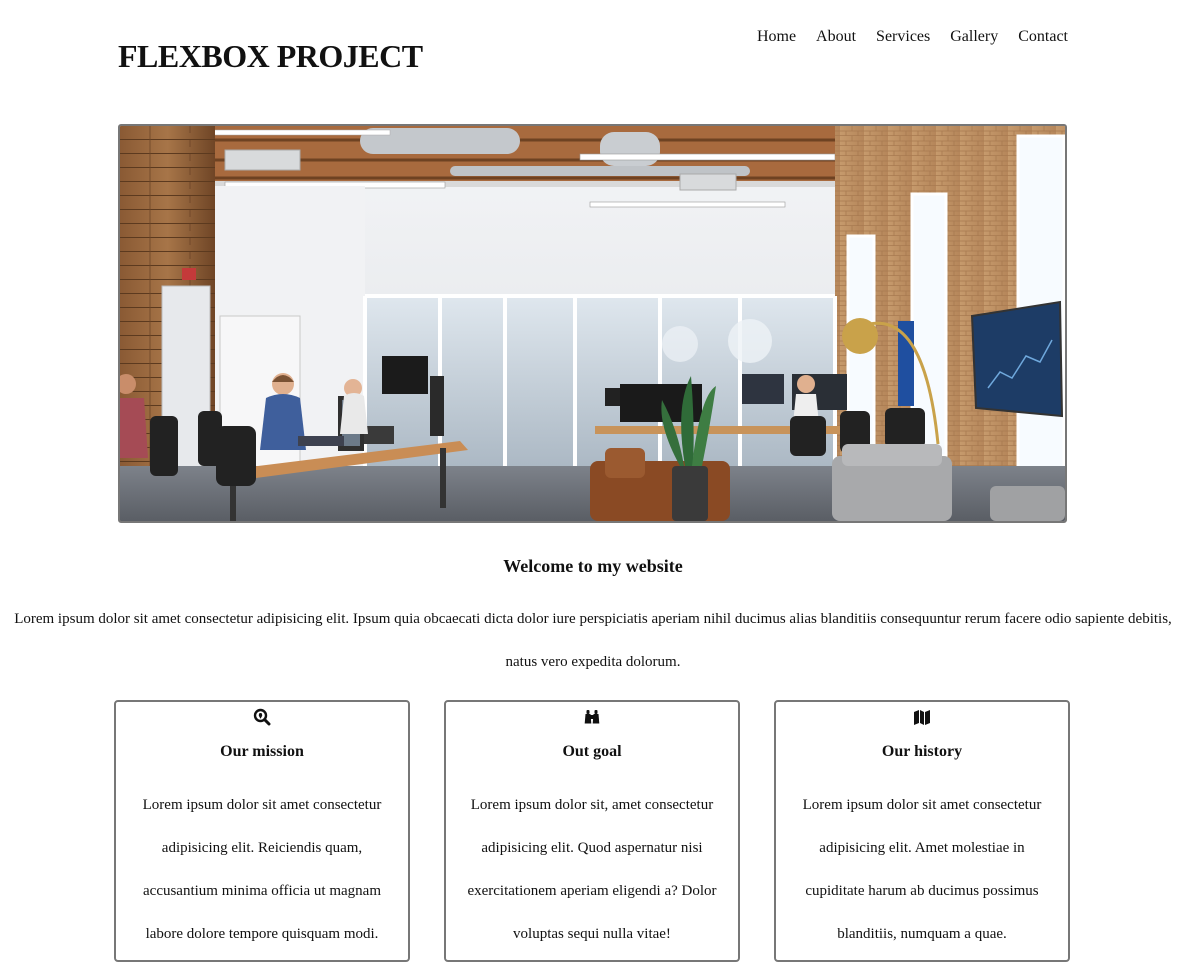  What do you see at coordinates (974, 37) in the screenshot?
I see `nav-link-gallery: Gallery` at bounding box center [974, 37].